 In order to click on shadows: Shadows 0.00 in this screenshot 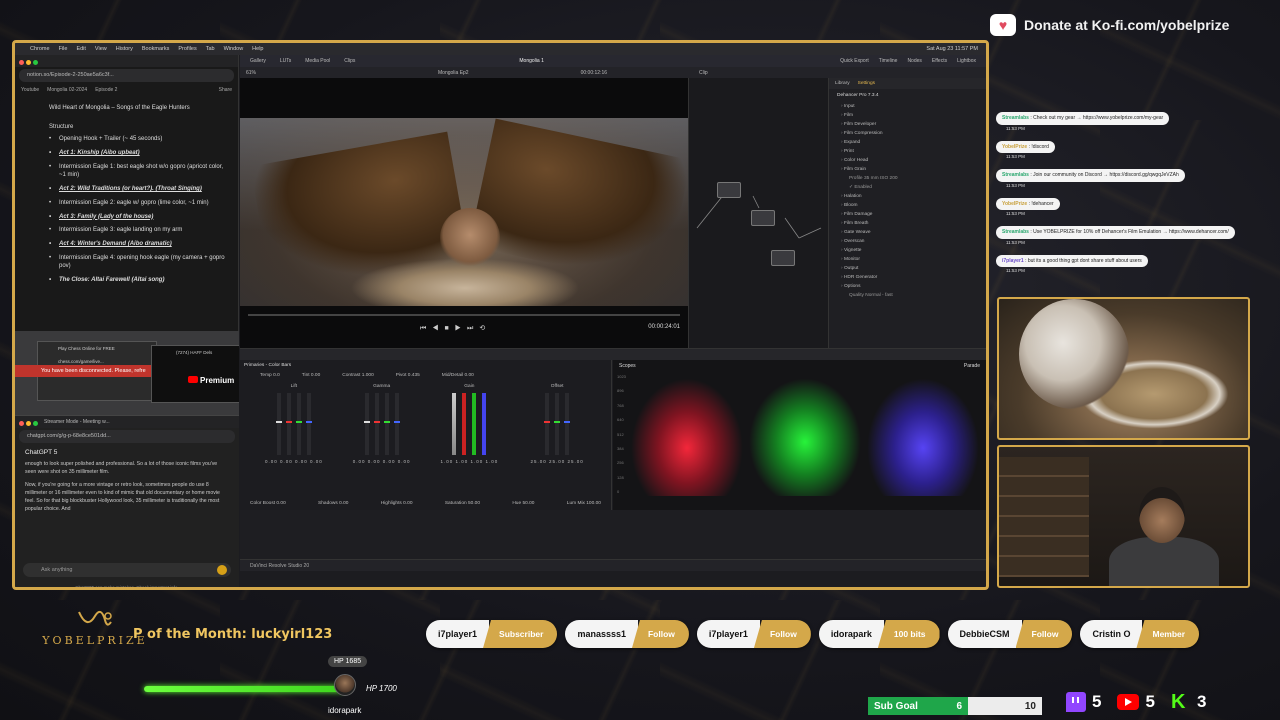, I will do `click(333, 503)`.